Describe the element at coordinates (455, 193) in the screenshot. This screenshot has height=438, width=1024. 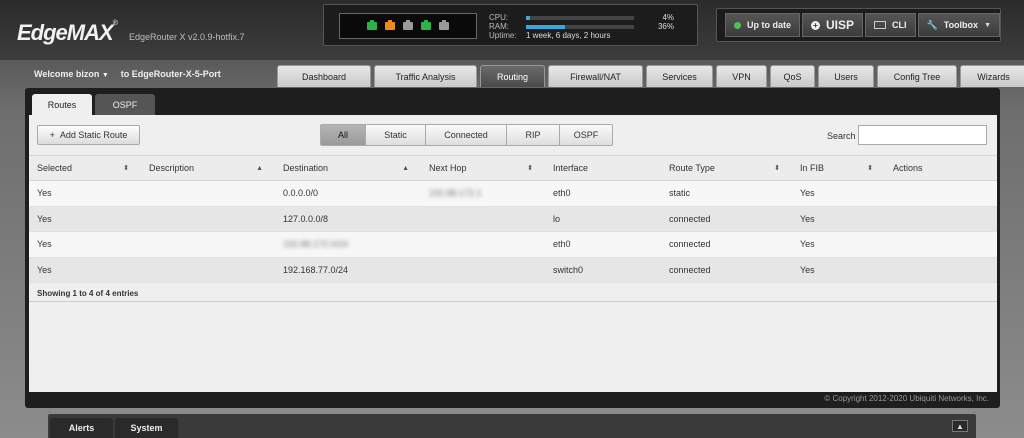
I see `cell-next-hop: 192.88.172.1` at that location.